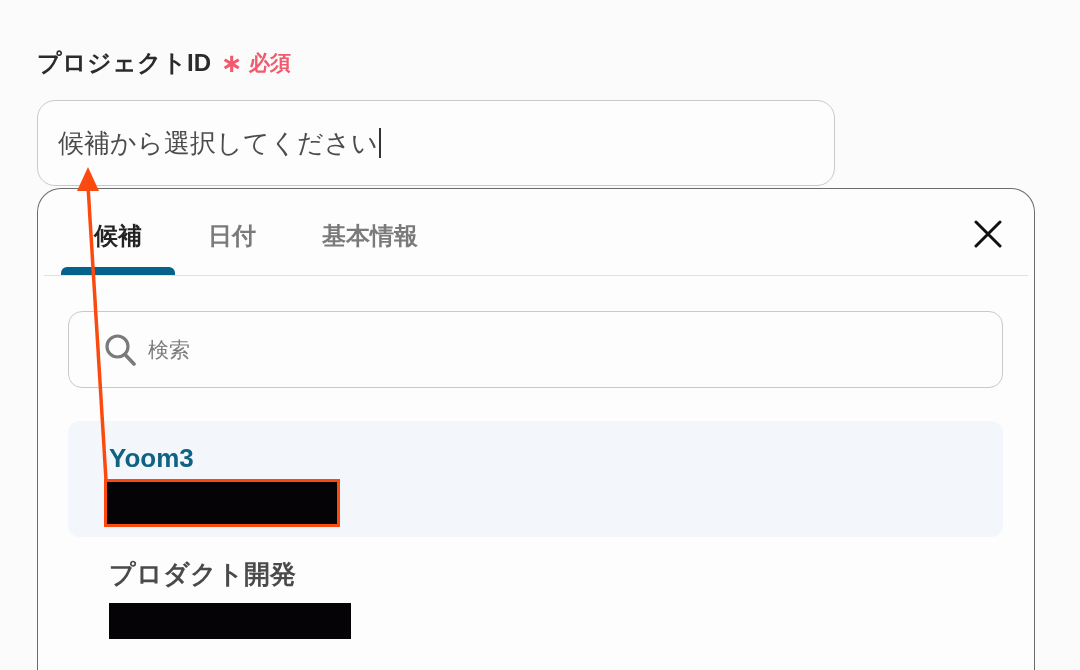  I want to click on option-title: プロダクト開発, so click(202, 574).